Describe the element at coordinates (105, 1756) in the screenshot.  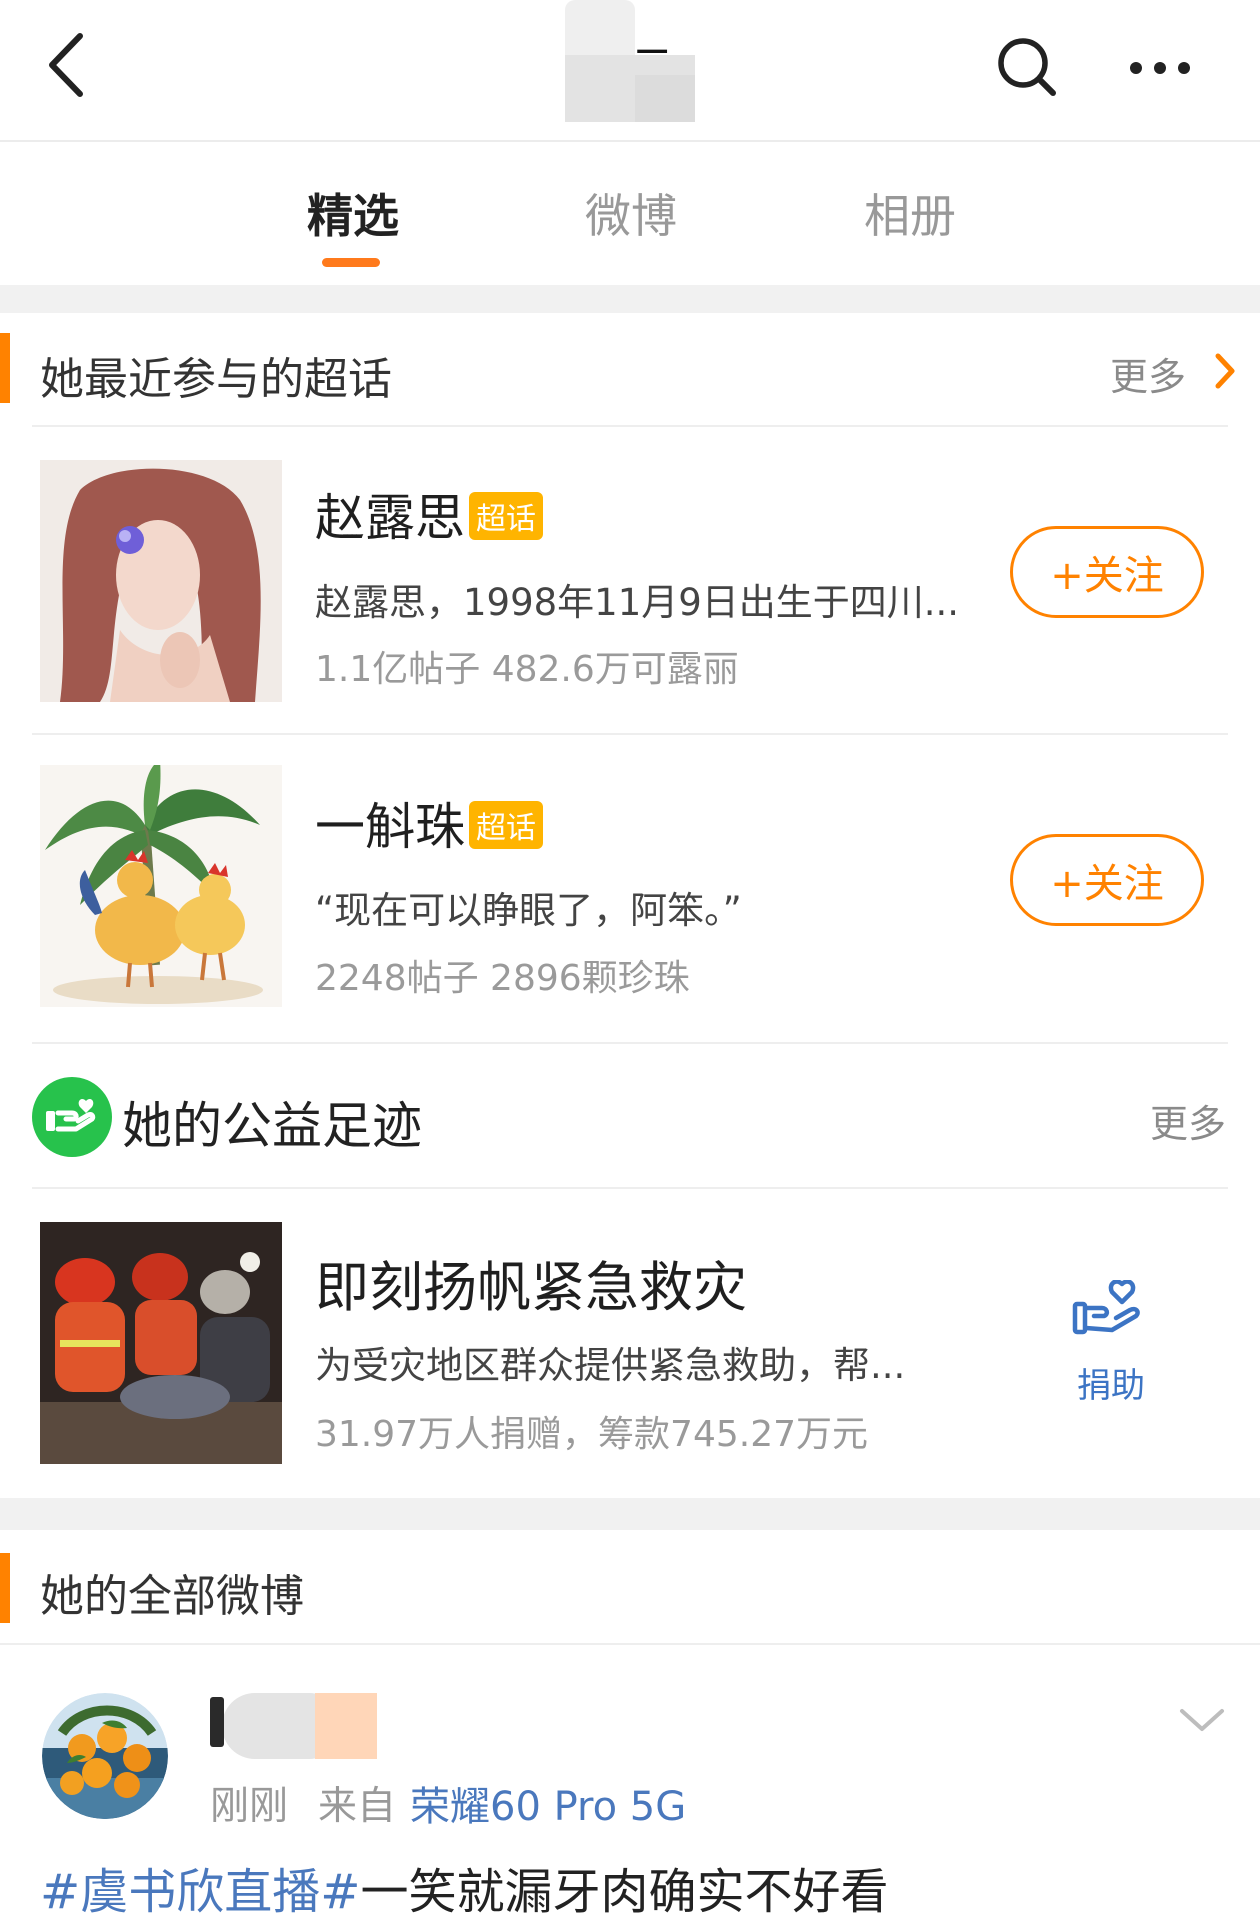
I see `avatar` at that location.